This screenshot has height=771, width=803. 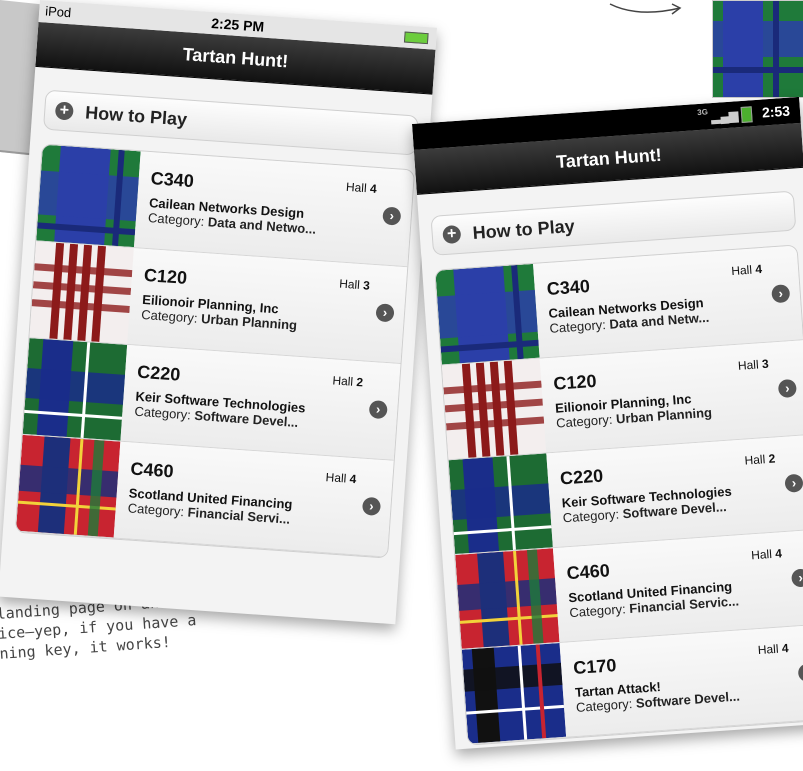 What do you see at coordinates (645, 9) in the screenshot?
I see `arrow-doodle-icon` at bounding box center [645, 9].